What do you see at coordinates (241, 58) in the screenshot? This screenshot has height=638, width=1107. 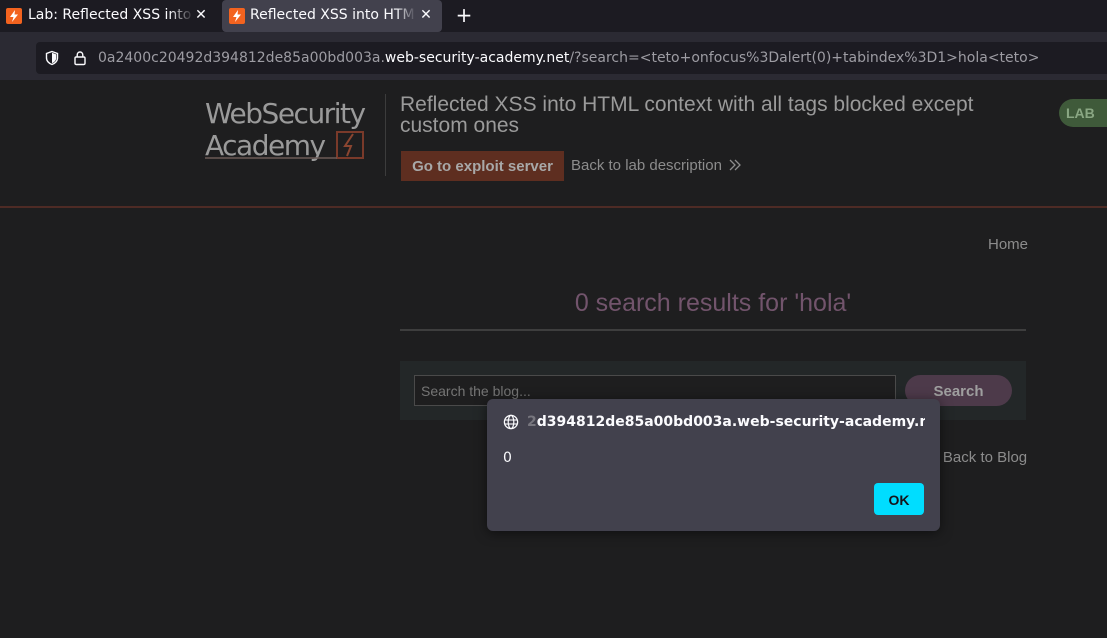 I see `url-prefix: 0a2400c20492d394812de85a00bd003a.` at bounding box center [241, 58].